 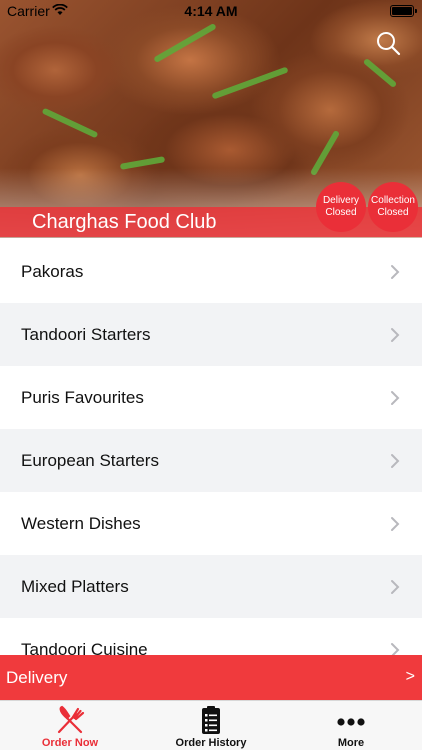 I want to click on collection-status-badge: Collection Closed, so click(x=393, y=207).